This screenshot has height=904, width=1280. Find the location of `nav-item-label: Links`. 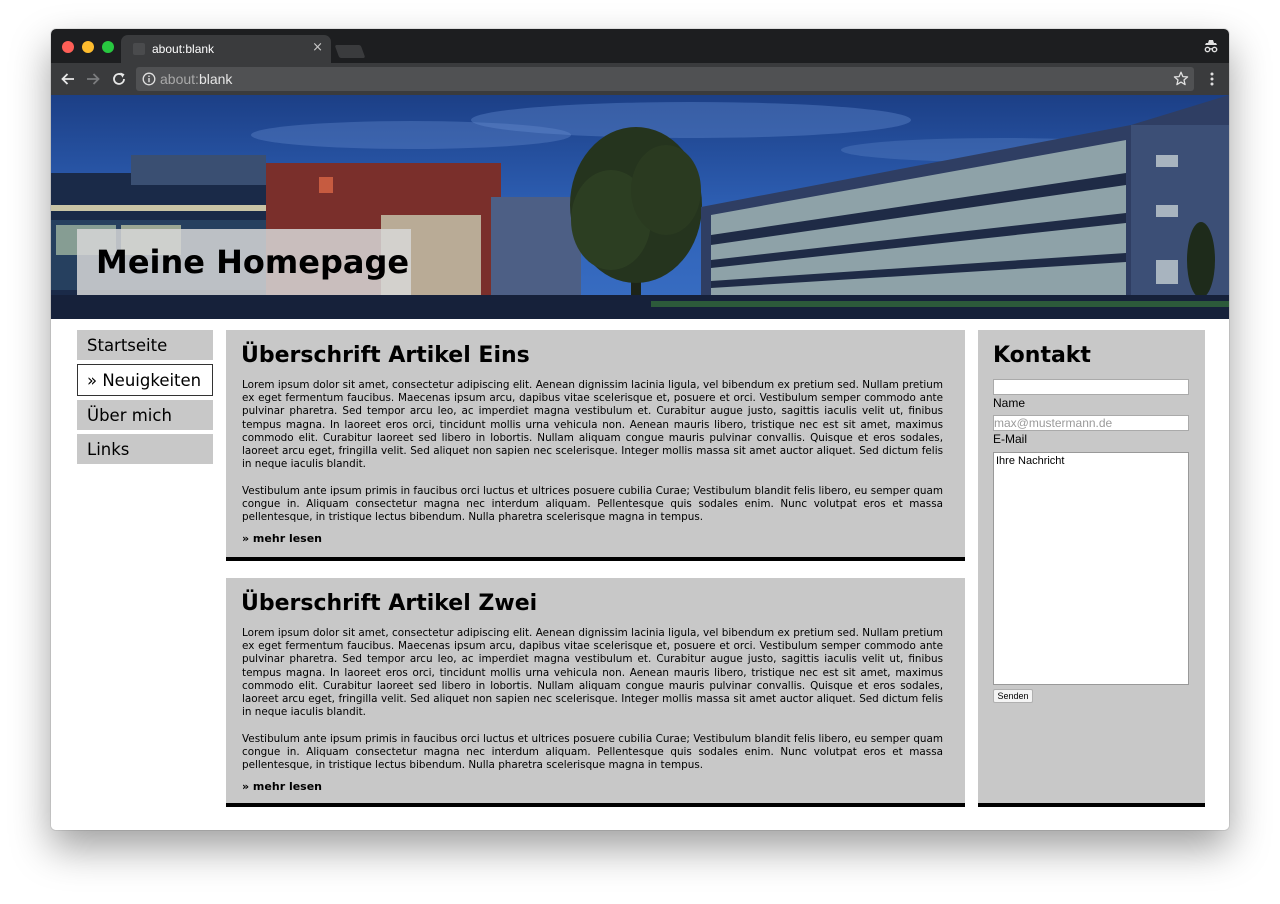

nav-item-label: Links is located at coordinates (108, 449).